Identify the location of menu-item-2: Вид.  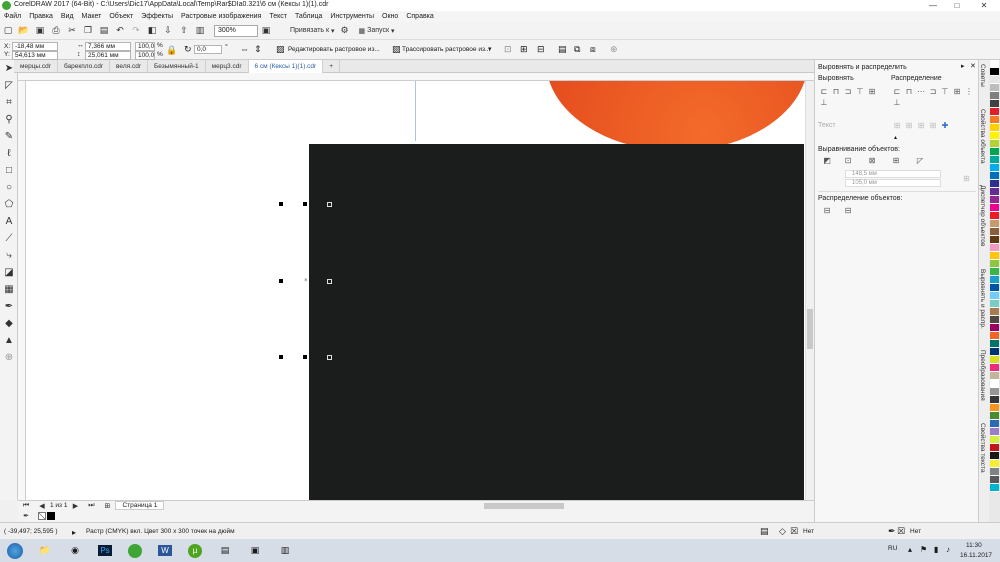
(67, 16).